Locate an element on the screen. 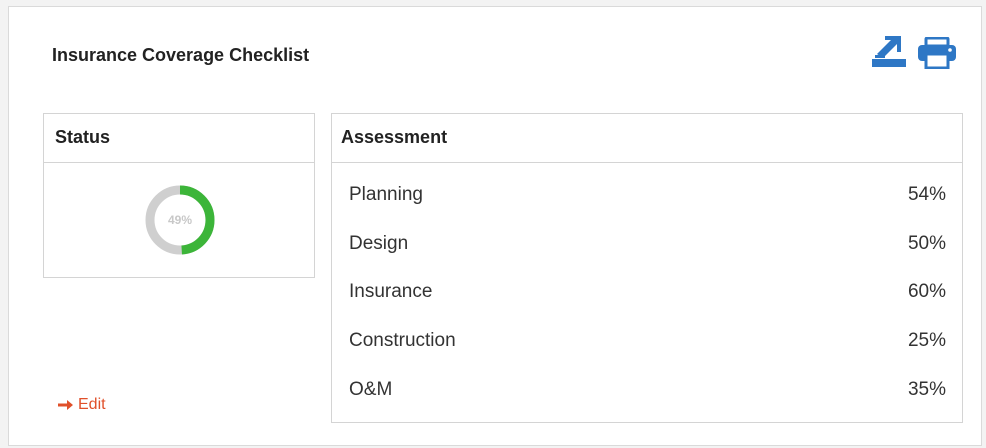 This screenshot has width=986, height=448. assessment-row-planning: Planning 54% is located at coordinates (647, 195).